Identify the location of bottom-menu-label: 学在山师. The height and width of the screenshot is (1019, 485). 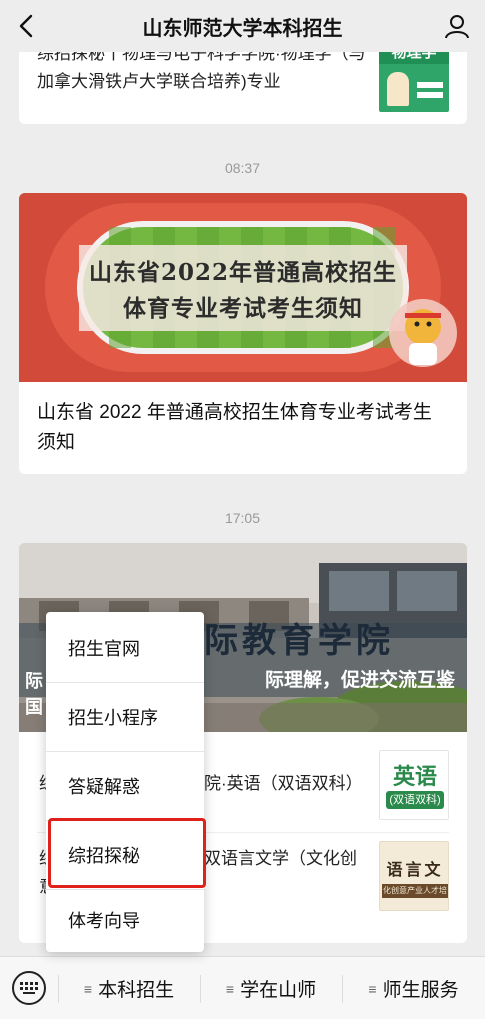
(278, 990).